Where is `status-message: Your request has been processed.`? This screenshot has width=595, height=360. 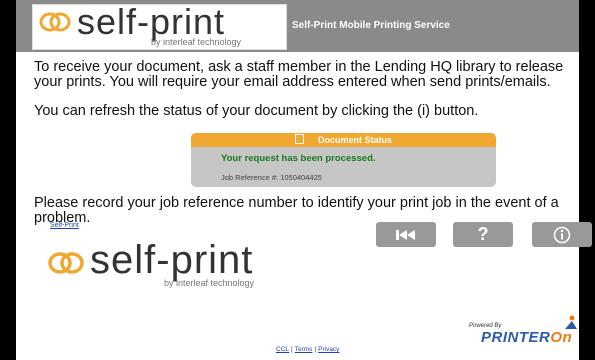
status-message: Your request has been processed. is located at coordinates (298, 158).